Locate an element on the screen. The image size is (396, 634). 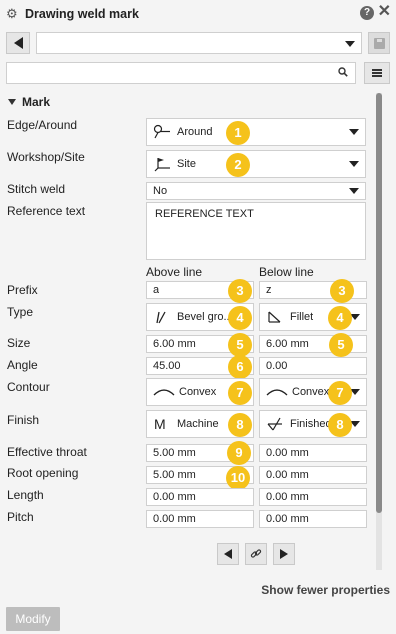
callout-badge-1: 1 is located at coordinates (238, 133).